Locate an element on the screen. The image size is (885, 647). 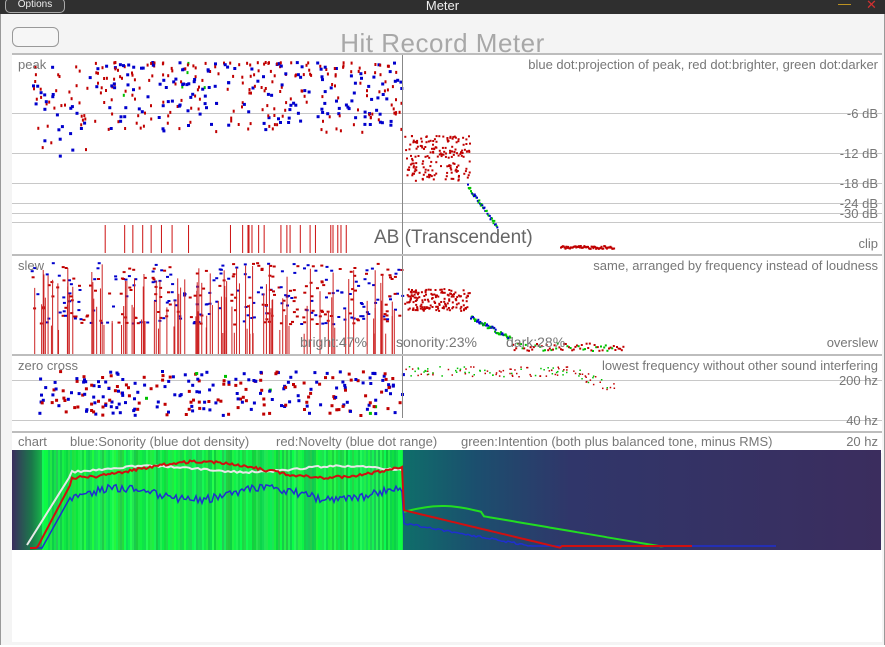
minimize-icon: — is located at coordinates (844, 5).